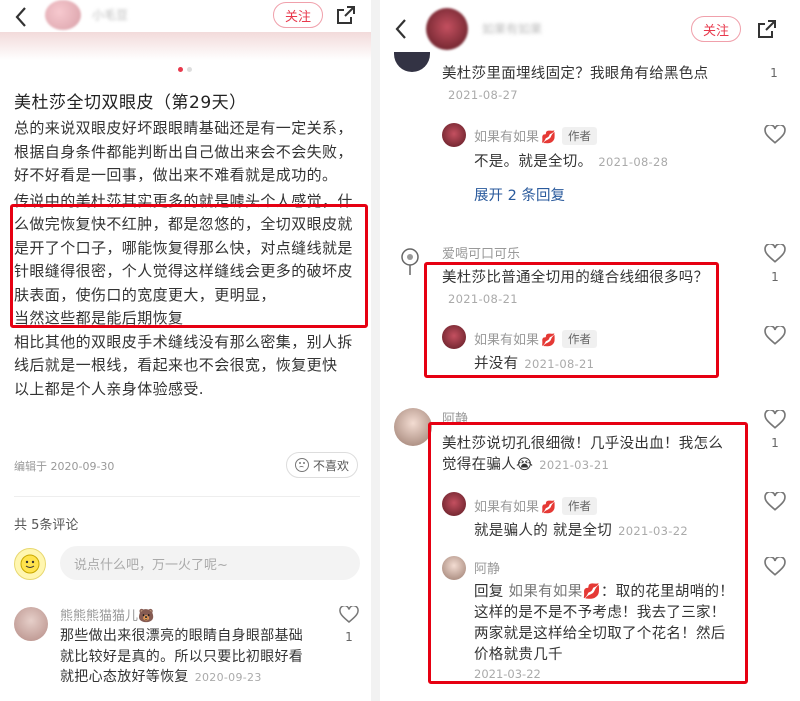 The height and width of the screenshot is (701, 800). Describe the element at coordinates (633, 162) in the screenshot. I see `reply-date: 2021-08-28` at that location.